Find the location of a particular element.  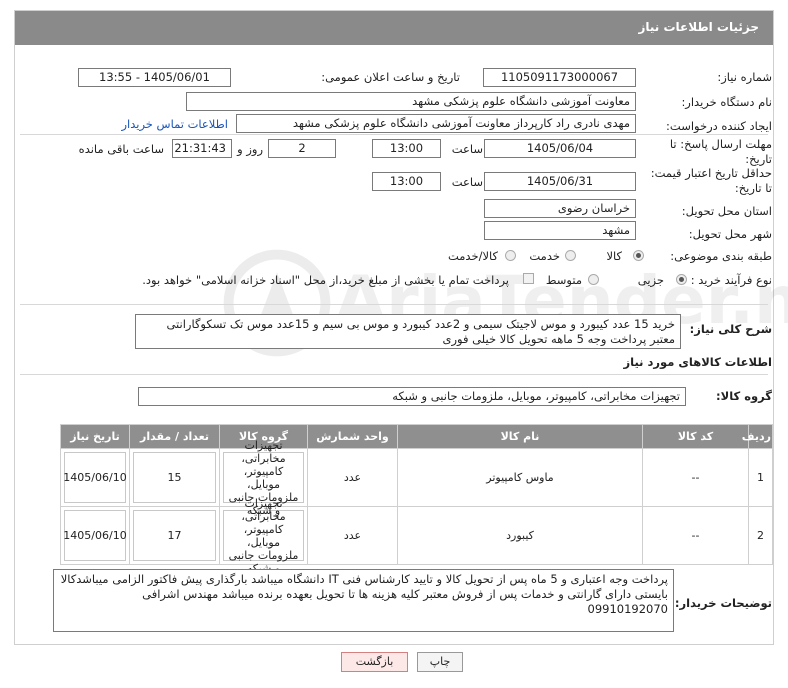

category-radio-goods-service is located at coordinates (510, 255).